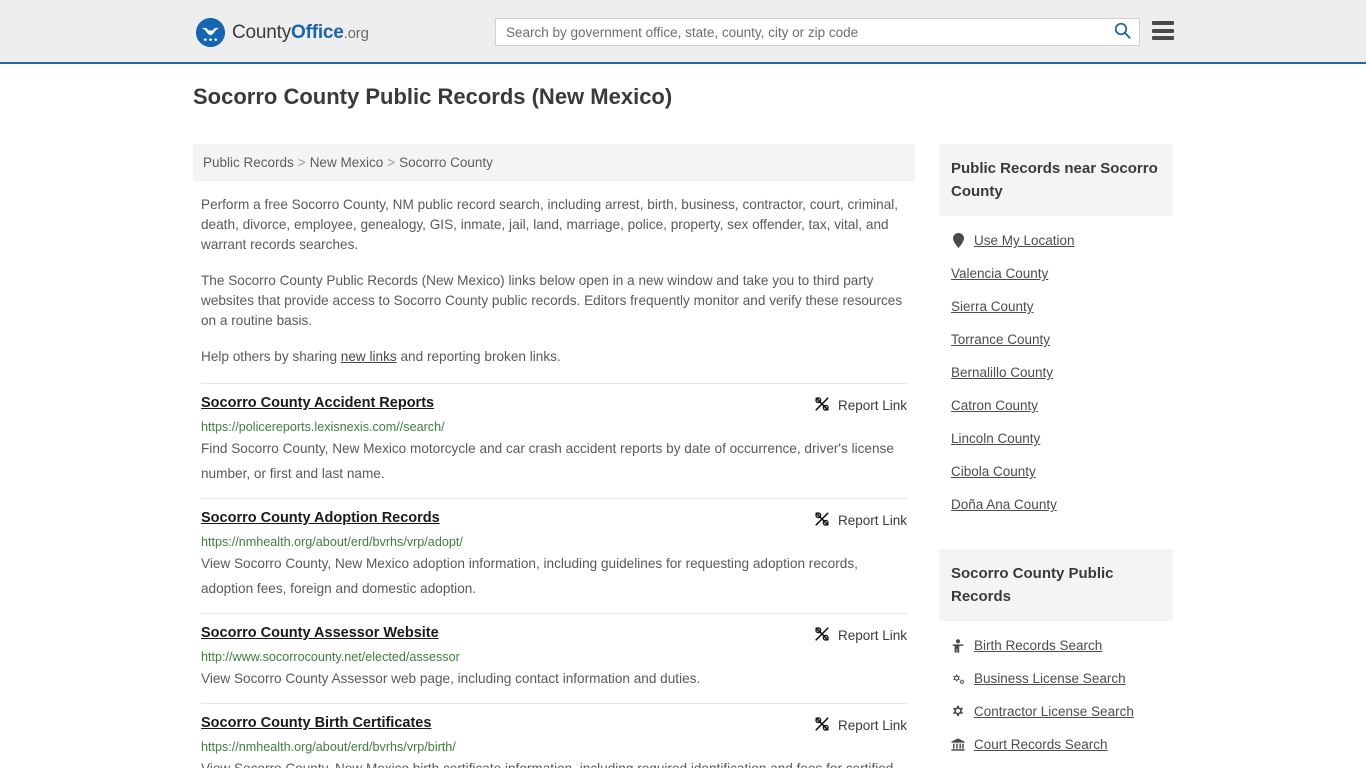  Describe the element at coordinates (1056, 339) in the screenshot. I see `sidebar-item-torrance-county: Torrance County` at that location.